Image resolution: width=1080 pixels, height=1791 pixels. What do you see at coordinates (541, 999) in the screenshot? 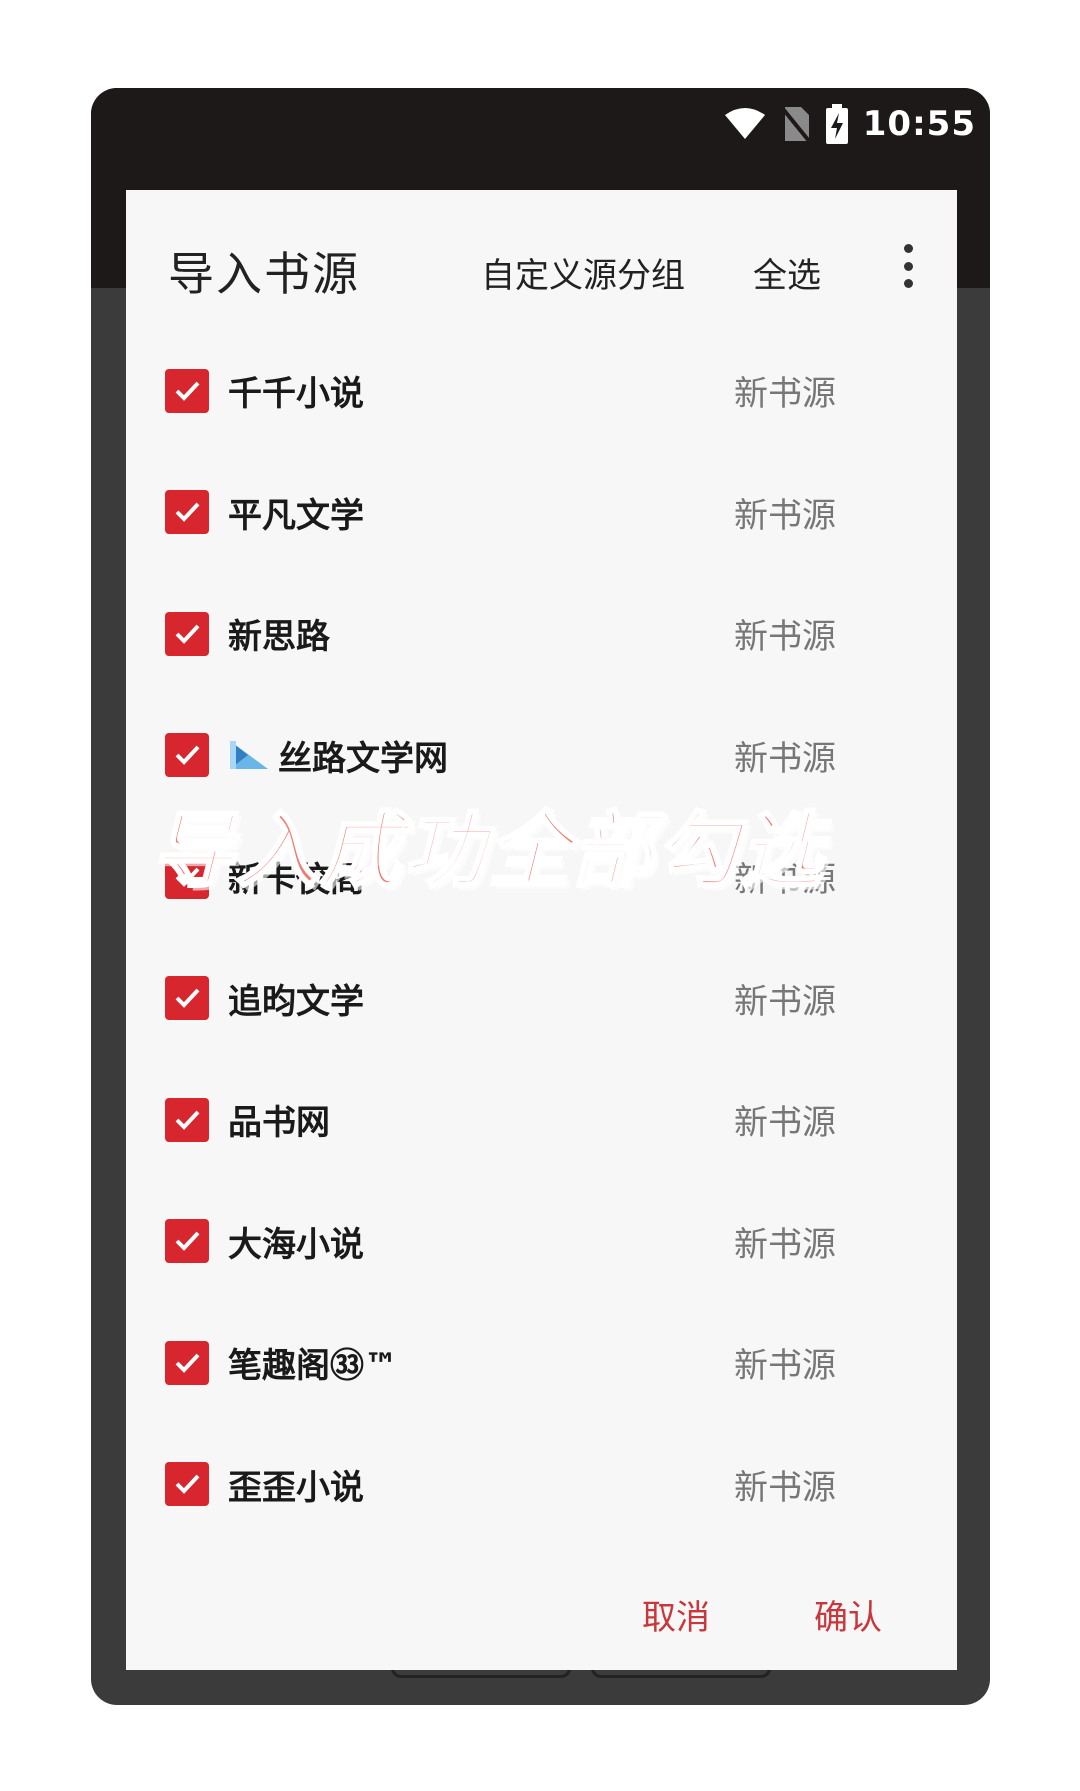
I see `list-item: 追昀文学 新书源` at bounding box center [541, 999].